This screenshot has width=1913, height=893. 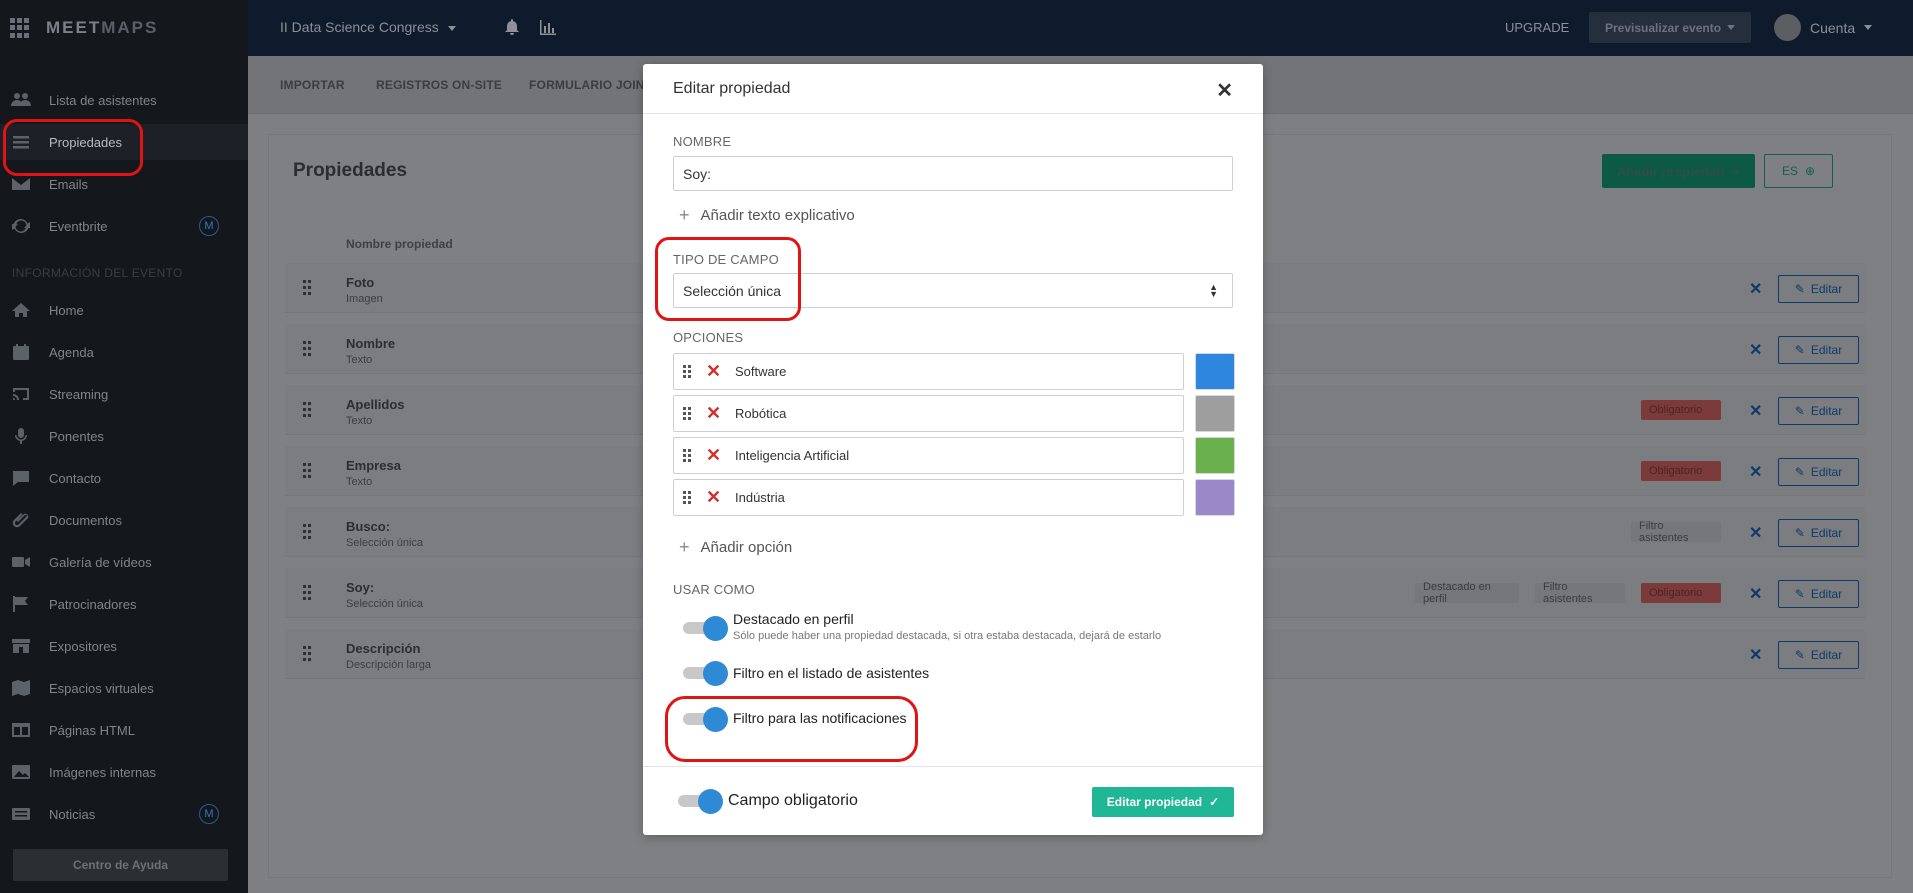 What do you see at coordinates (928, 497) in the screenshot?
I see `option-field: ✕ Indústria` at bounding box center [928, 497].